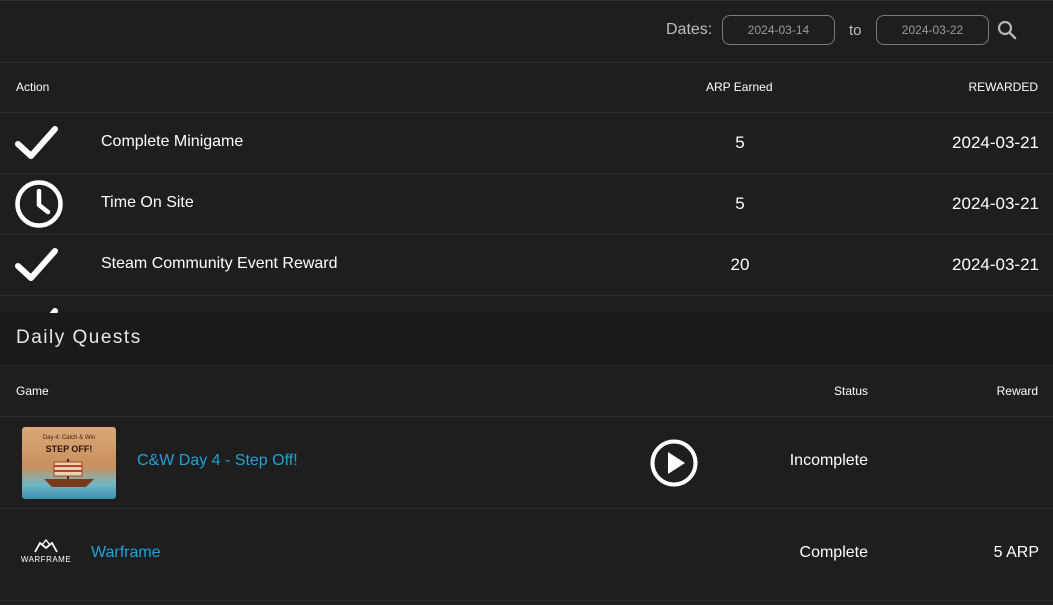 The width and height of the screenshot is (1053, 605). Describe the element at coordinates (219, 263) in the screenshot. I see `activity-action: Steam Community Event Reward` at that location.